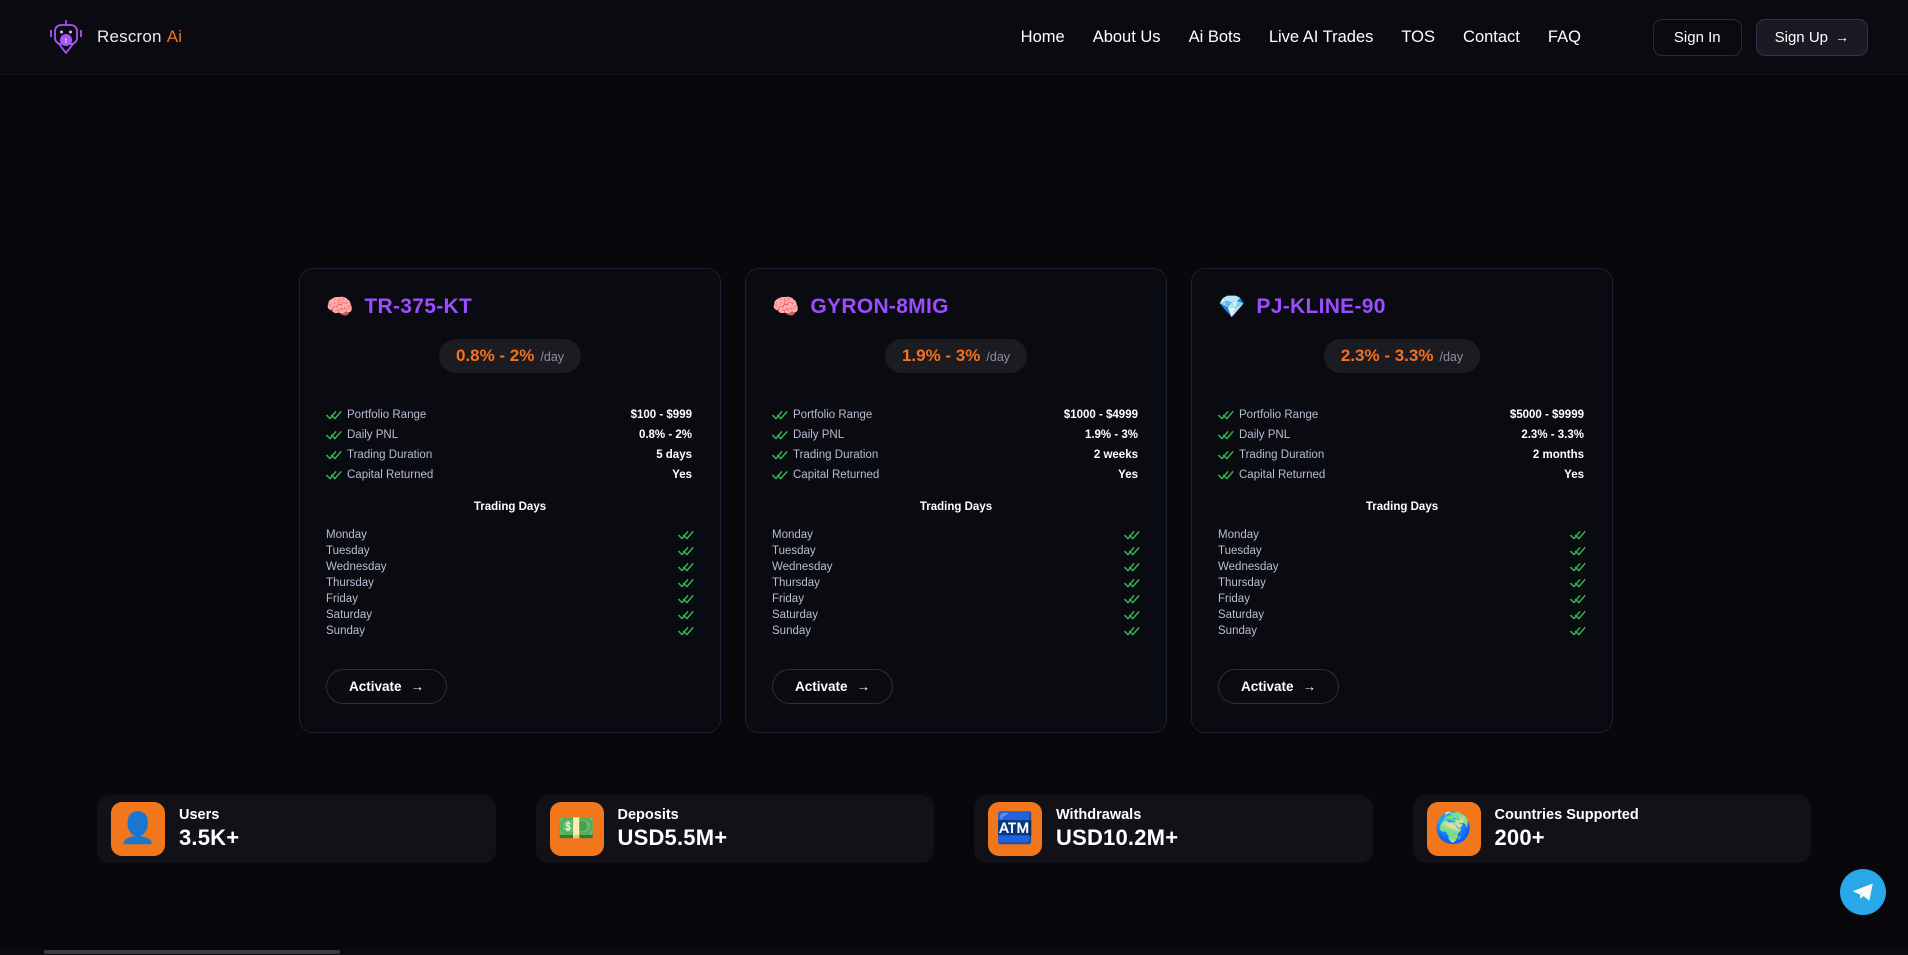 The height and width of the screenshot is (955, 1908). I want to click on nav-item-about-us: About Us, so click(1127, 37).